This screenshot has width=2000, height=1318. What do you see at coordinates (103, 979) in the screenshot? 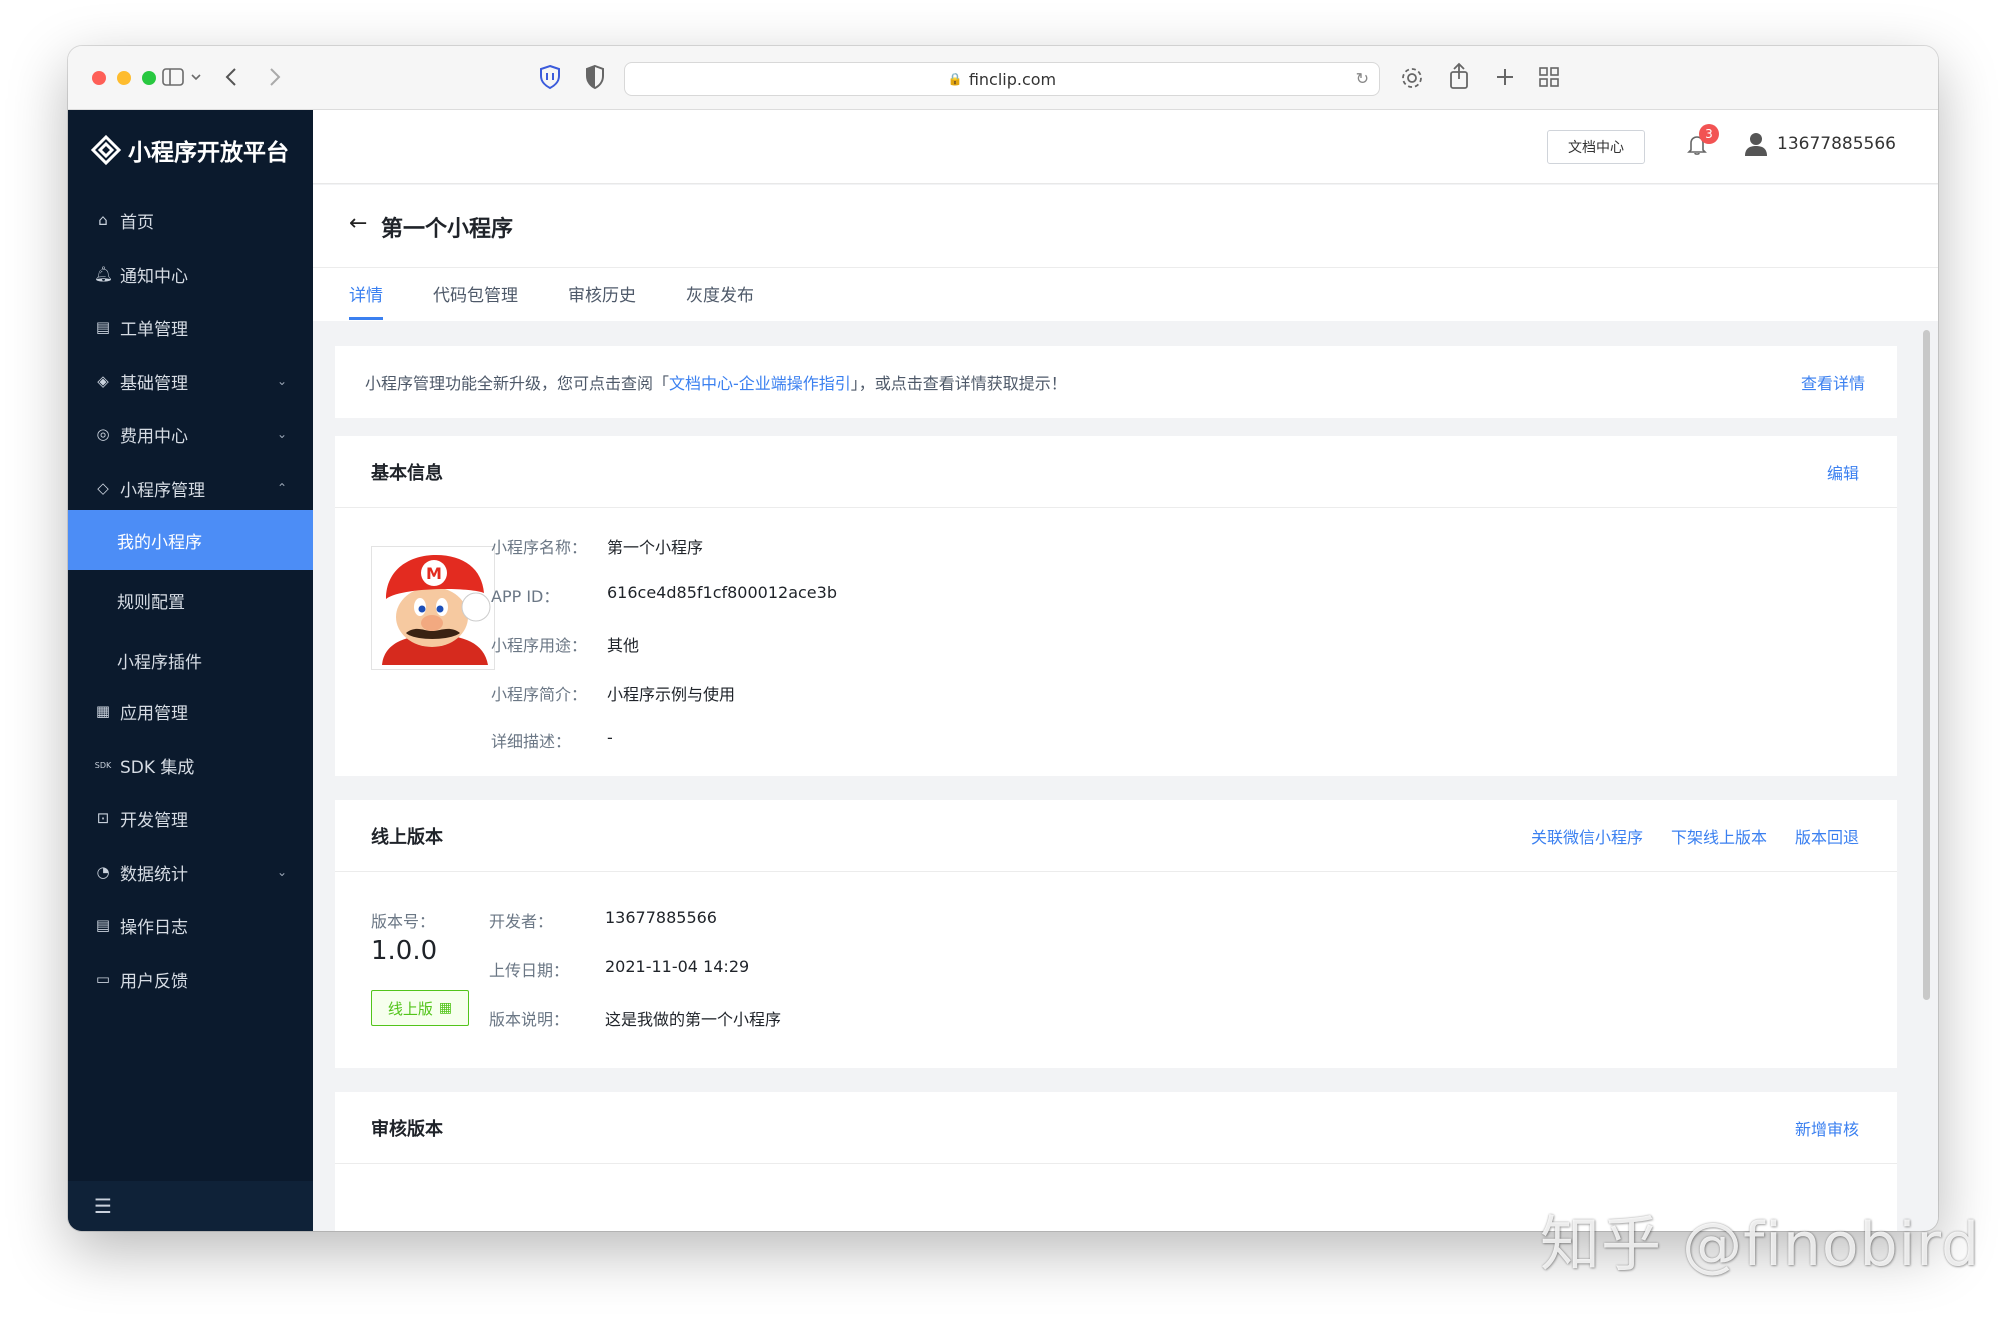
I see `feedback-icon: ▭` at bounding box center [103, 979].